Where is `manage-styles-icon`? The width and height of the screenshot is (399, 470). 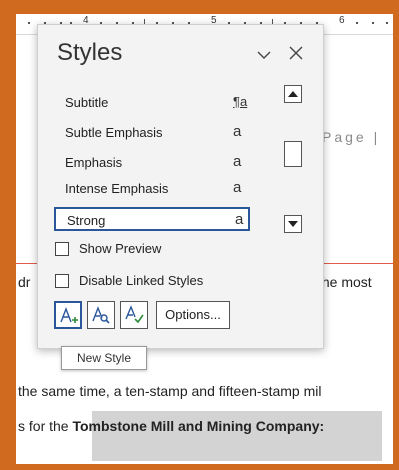
manage-styles-icon is located at coordinates (134, 314).